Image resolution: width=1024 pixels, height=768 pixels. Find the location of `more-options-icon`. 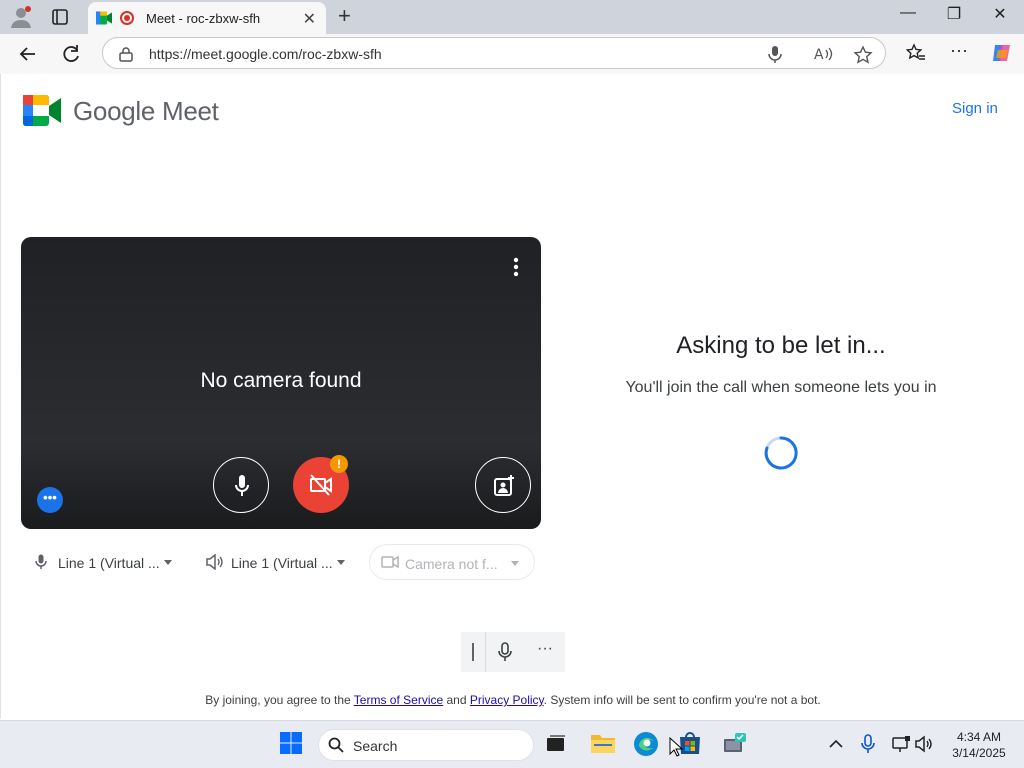

more-options-icon is located at coordinates (516, 267).